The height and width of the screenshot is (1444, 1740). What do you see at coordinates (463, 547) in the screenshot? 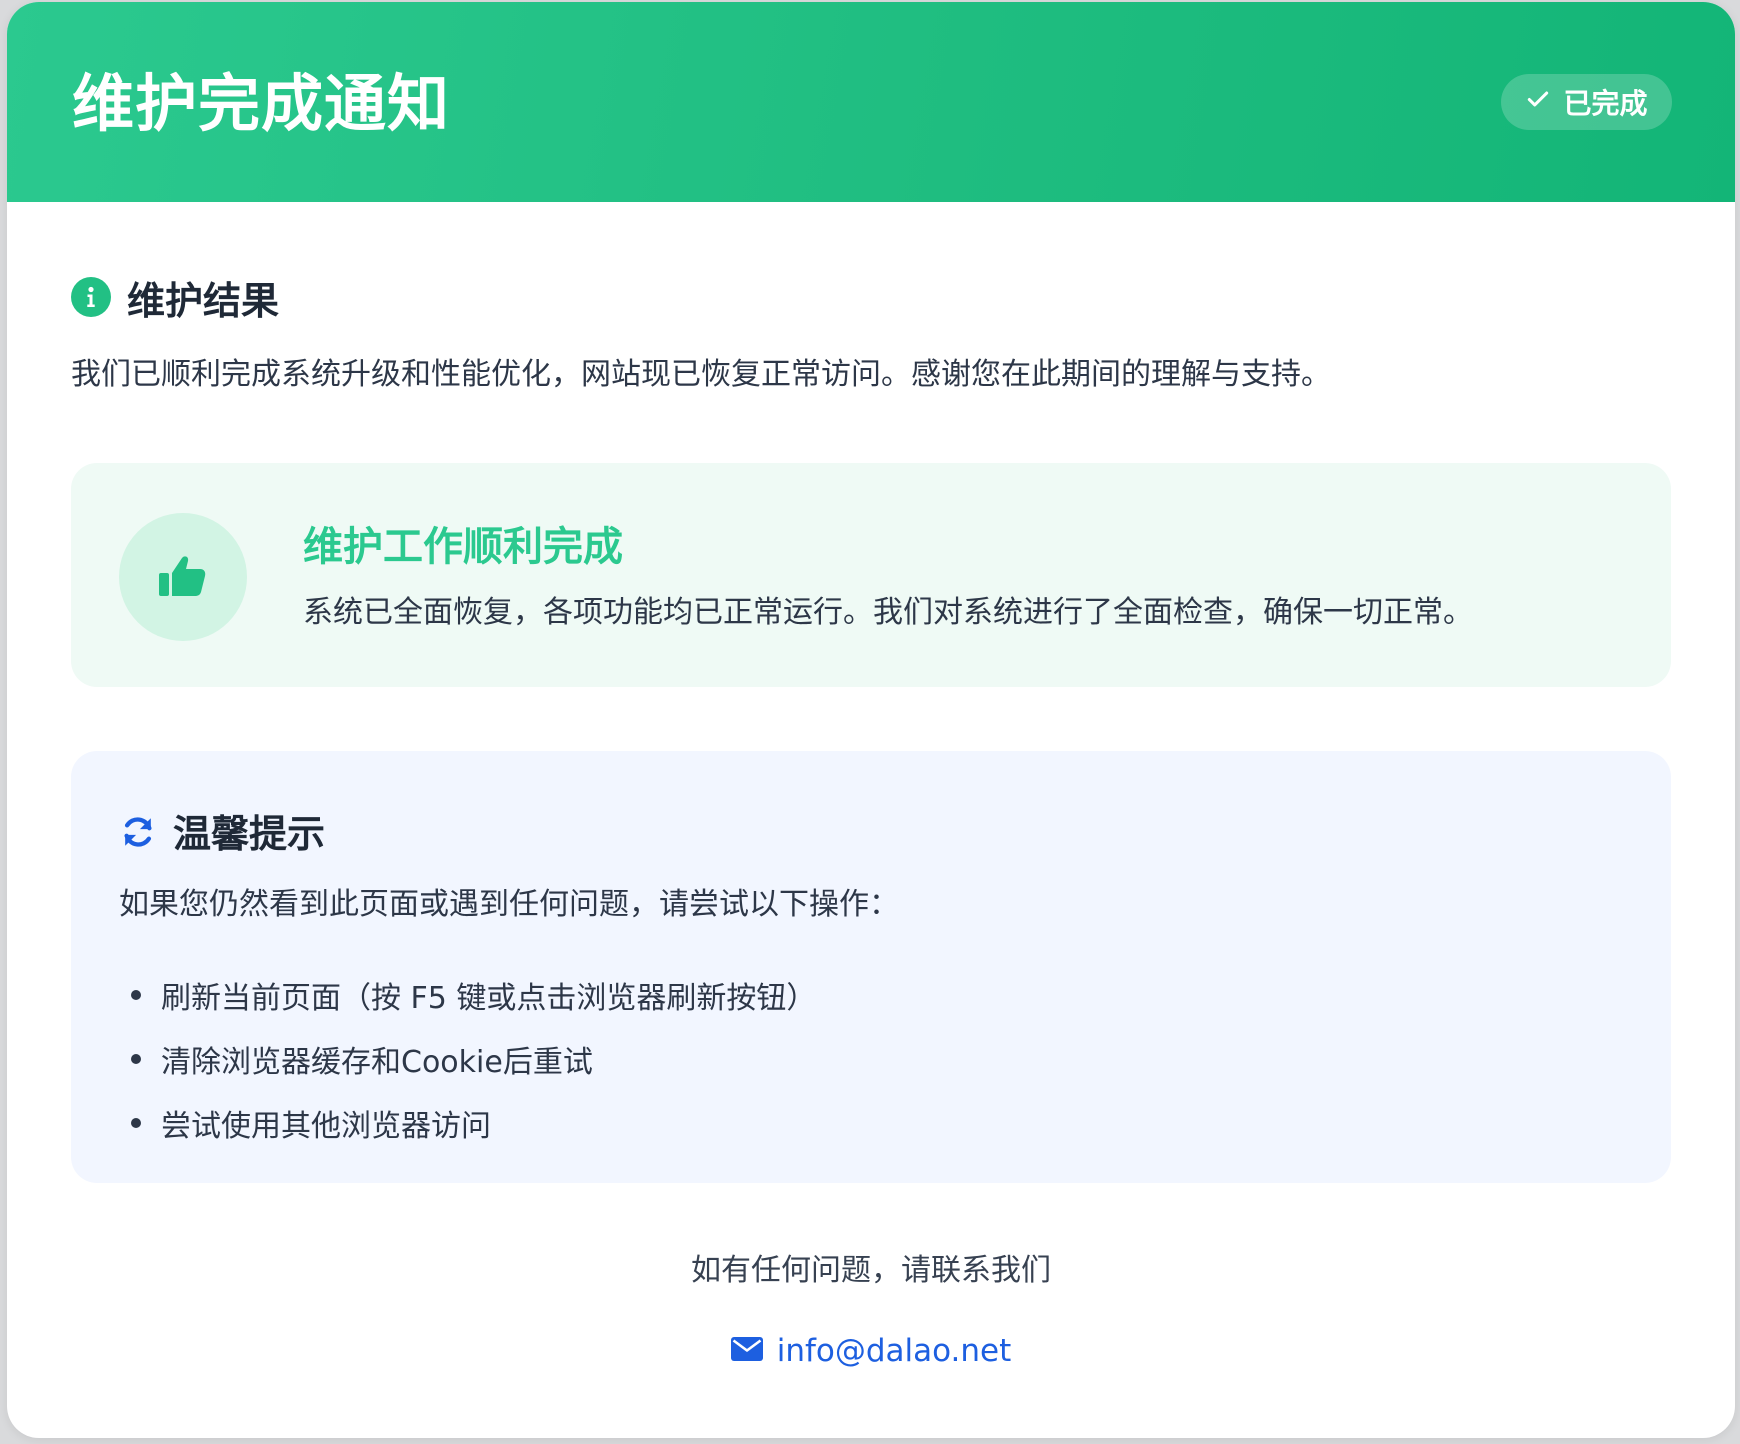
I see `success-title: 维护工作顺利完成` at bounding box center [463, 547].